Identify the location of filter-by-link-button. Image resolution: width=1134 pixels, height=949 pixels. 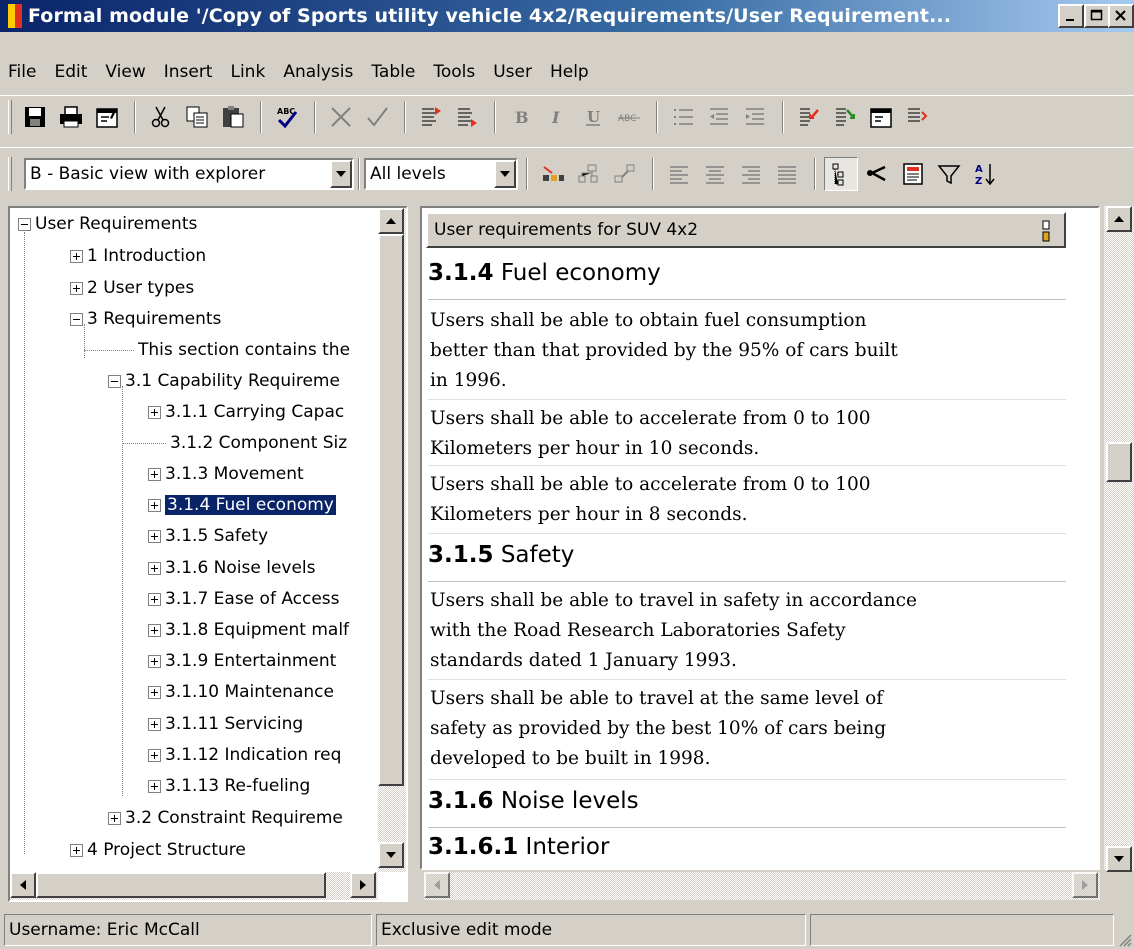
(877, 174).